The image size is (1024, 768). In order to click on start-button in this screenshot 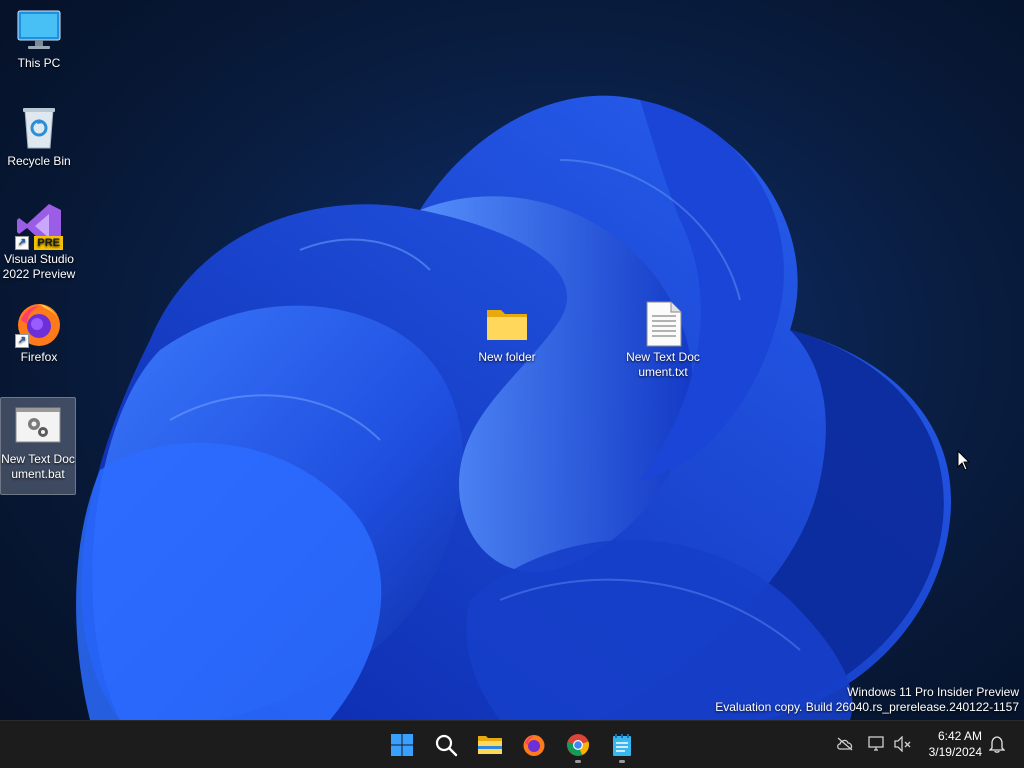, I will do `click(402, 745)`.